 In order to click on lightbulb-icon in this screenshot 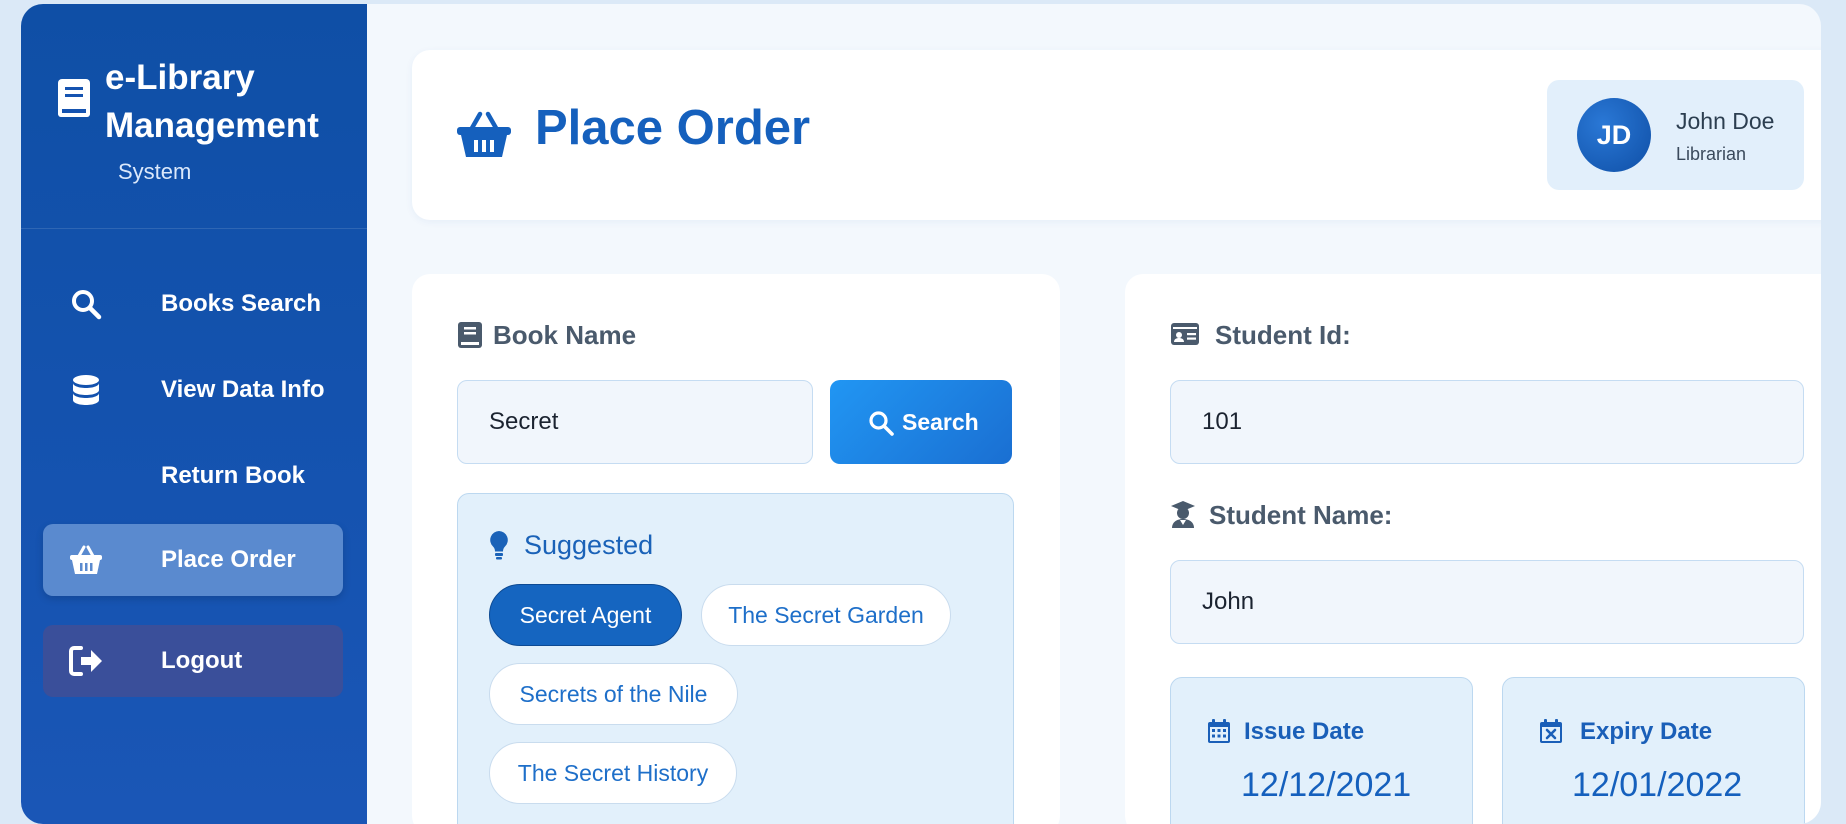, I will do `click(499, 545)`.